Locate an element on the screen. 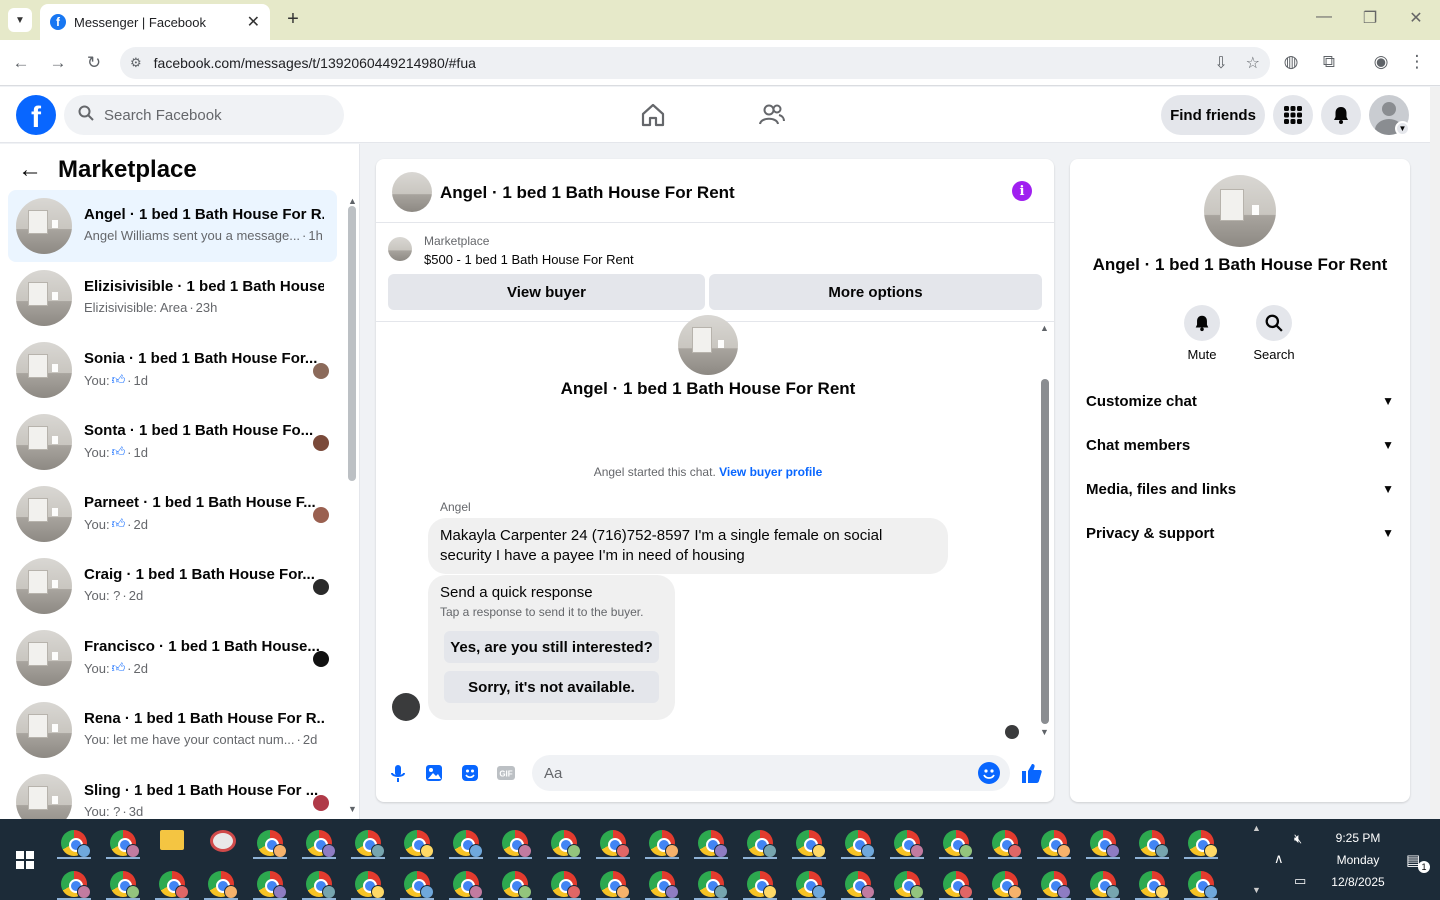 This screenshot has height=900, width=1440. translate-icon: ◍ is located at coordinates (1291, 62).